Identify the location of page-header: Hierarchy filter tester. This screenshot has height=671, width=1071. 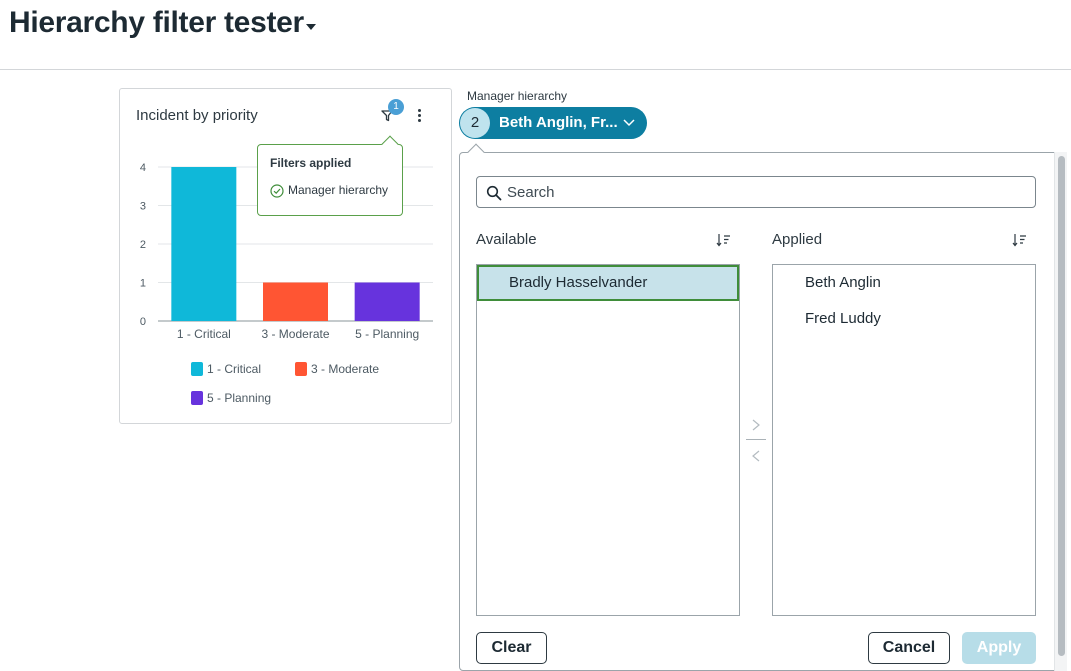
(535, 35).